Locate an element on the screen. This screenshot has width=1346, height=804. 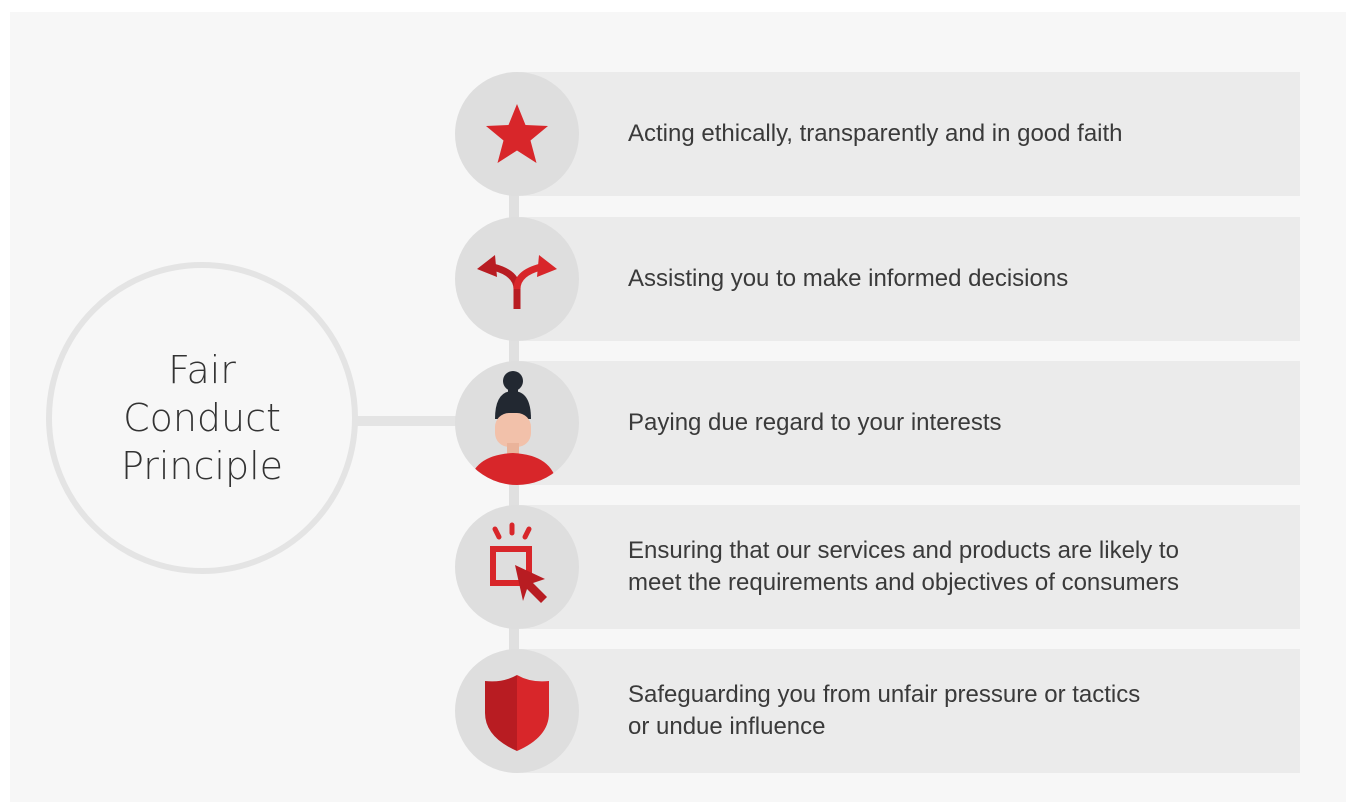
person-icon is located at coordinates (517, 423).